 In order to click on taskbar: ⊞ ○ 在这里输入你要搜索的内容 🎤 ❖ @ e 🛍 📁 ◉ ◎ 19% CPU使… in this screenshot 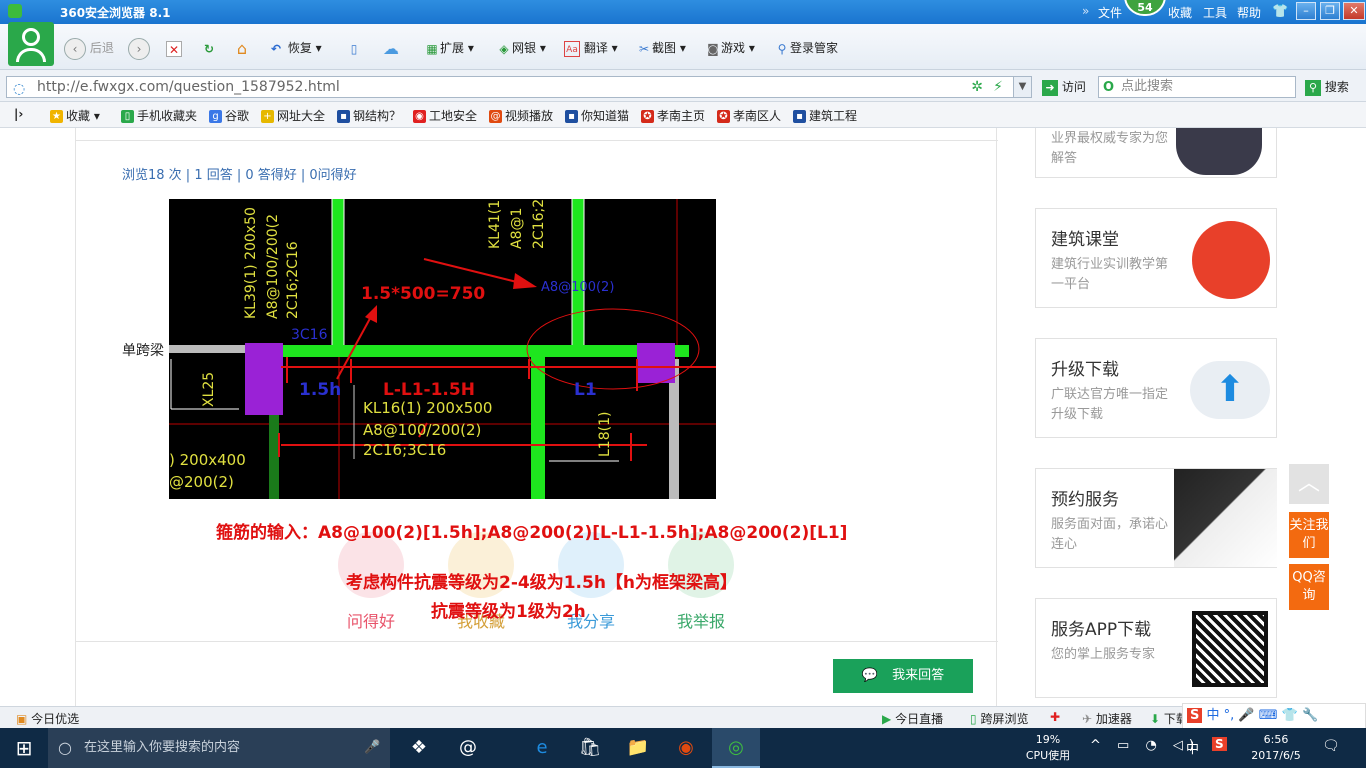, I will do `click(683, 748)`.